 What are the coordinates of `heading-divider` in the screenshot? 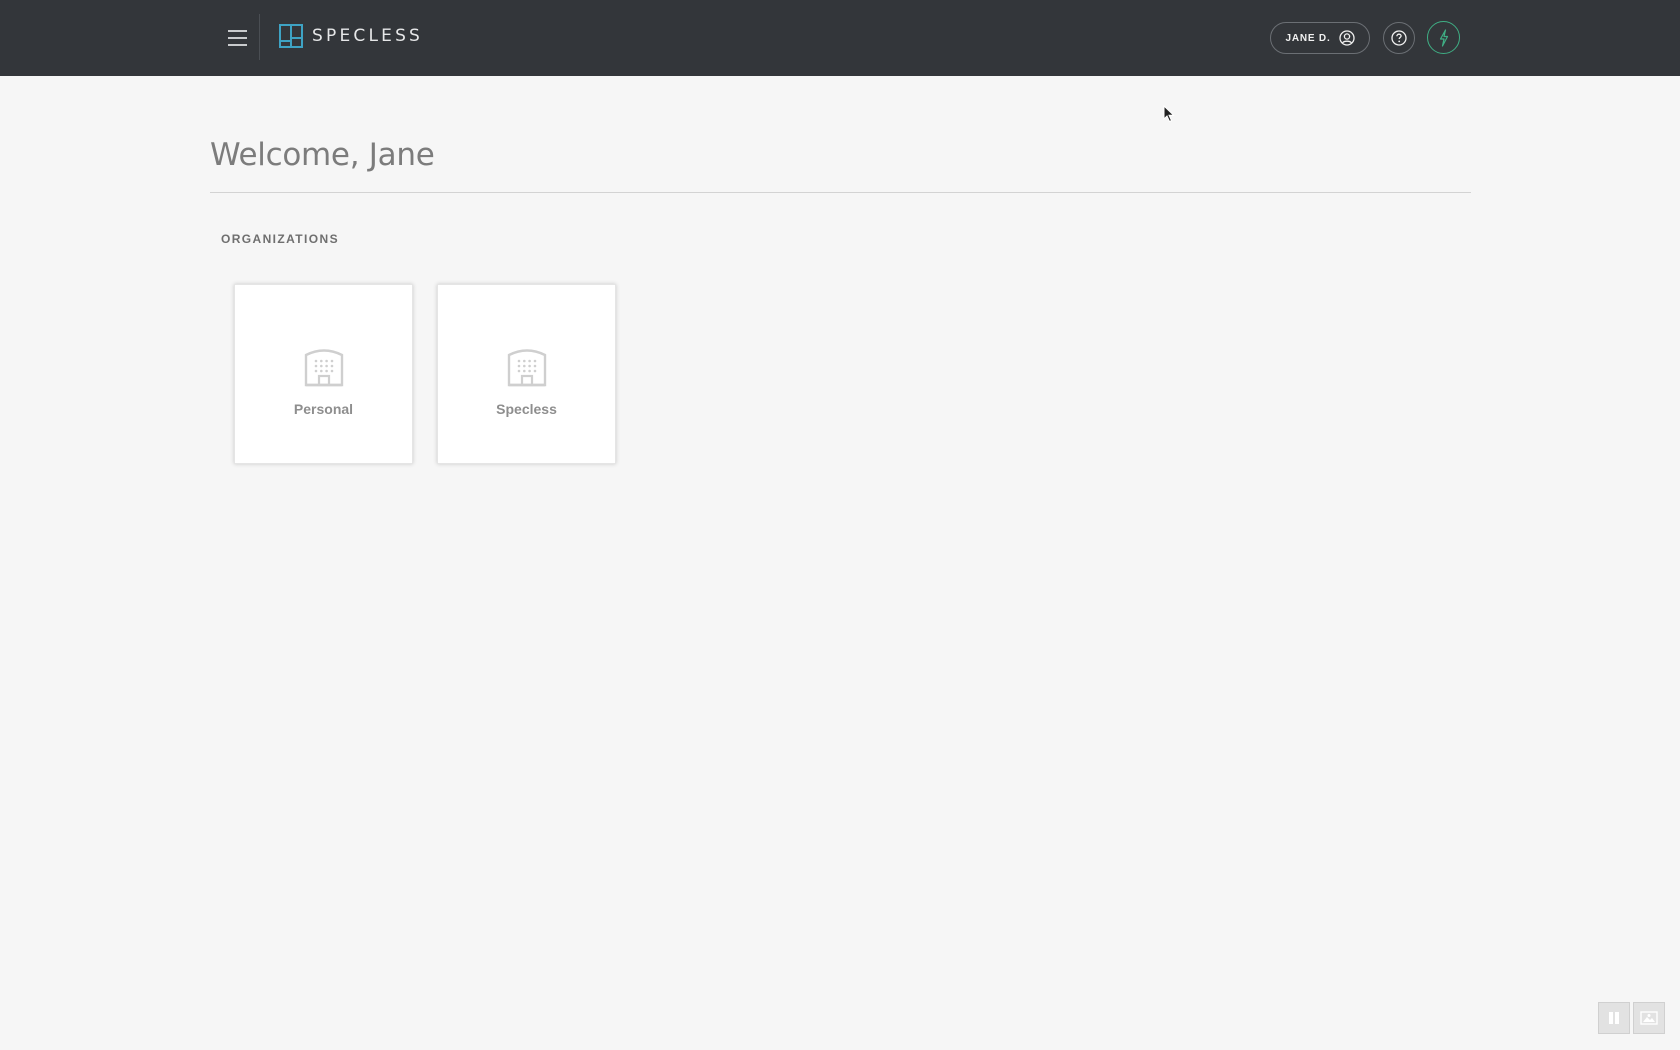 It's located at (840, 192).